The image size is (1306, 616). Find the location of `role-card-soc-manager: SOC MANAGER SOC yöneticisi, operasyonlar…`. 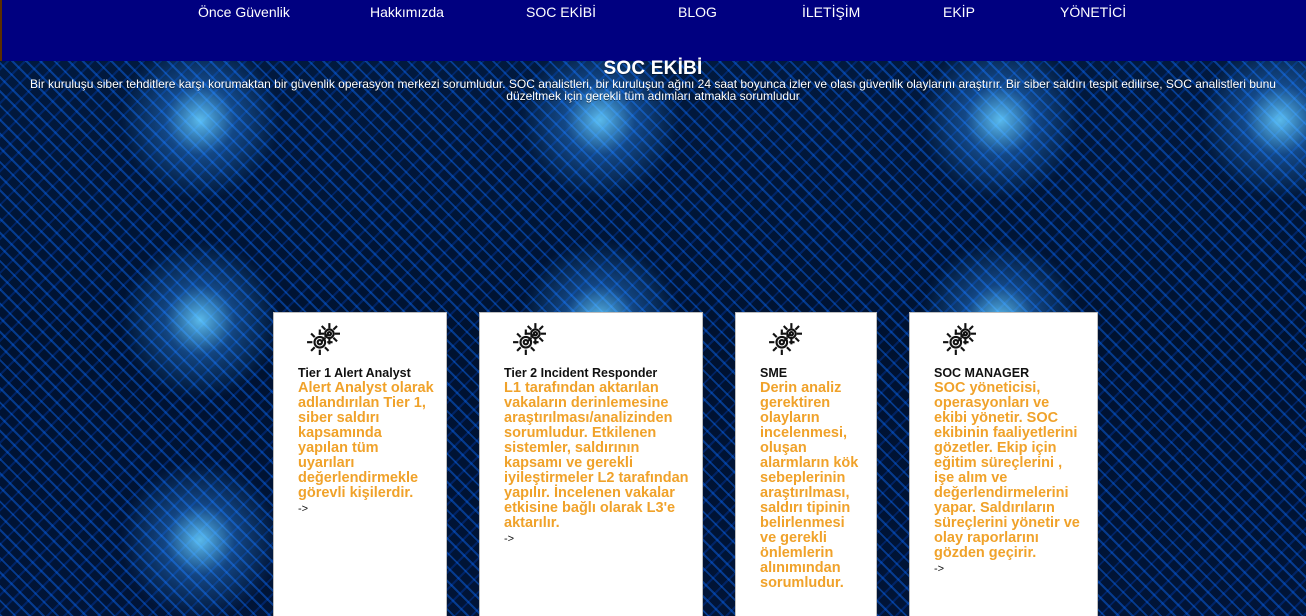

role-card-soc-manager: SOC MANAGER SOC yöneticisi, operasyonlar… is located at coordinates (1003, 464).